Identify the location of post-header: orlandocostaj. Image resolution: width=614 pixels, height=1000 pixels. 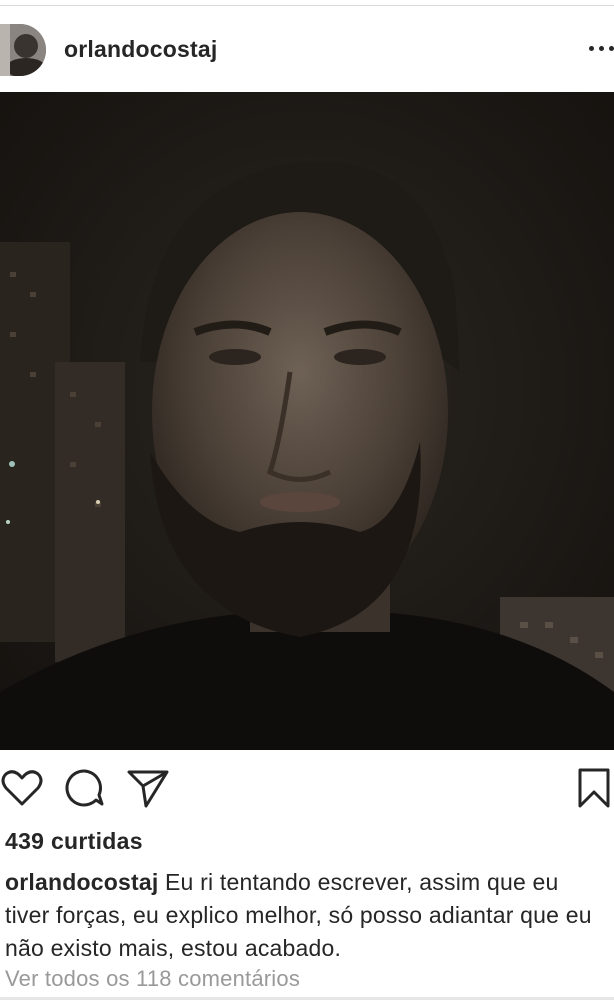
(307, 49).